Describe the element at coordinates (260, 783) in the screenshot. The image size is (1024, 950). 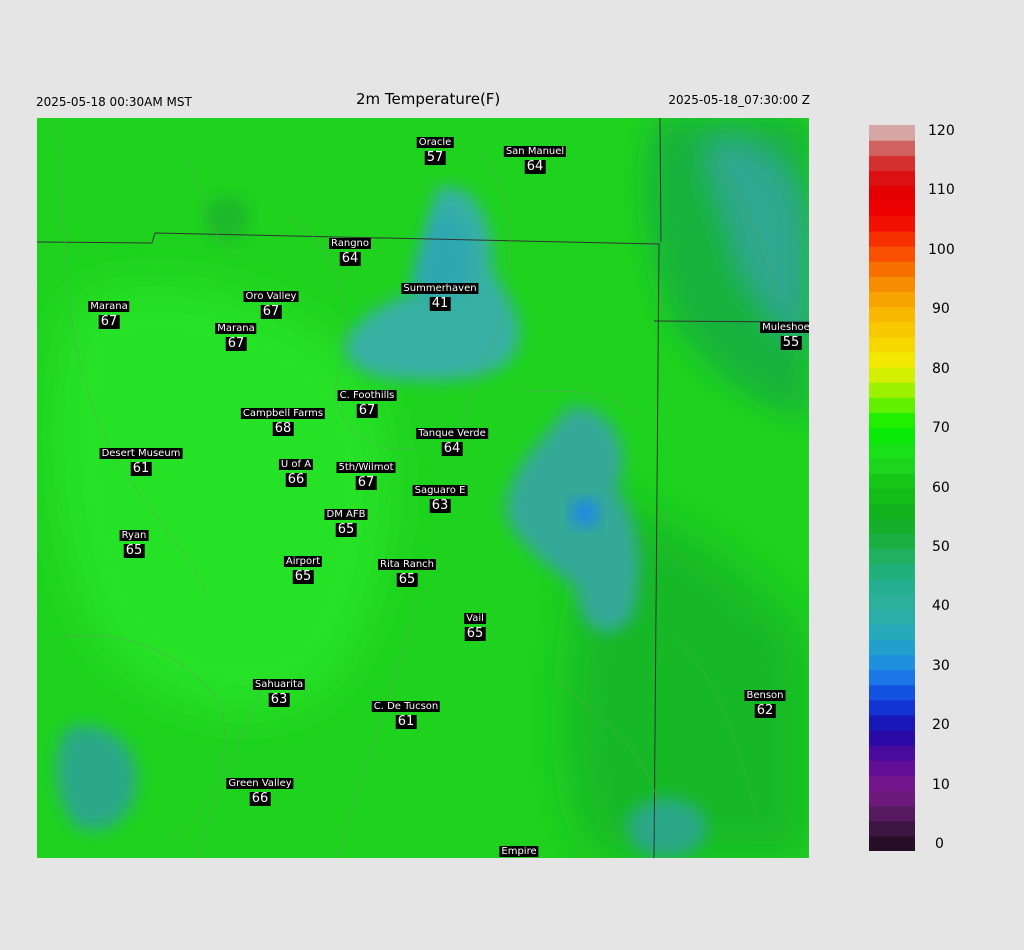
I see `station-name: Green Valley` at that location.